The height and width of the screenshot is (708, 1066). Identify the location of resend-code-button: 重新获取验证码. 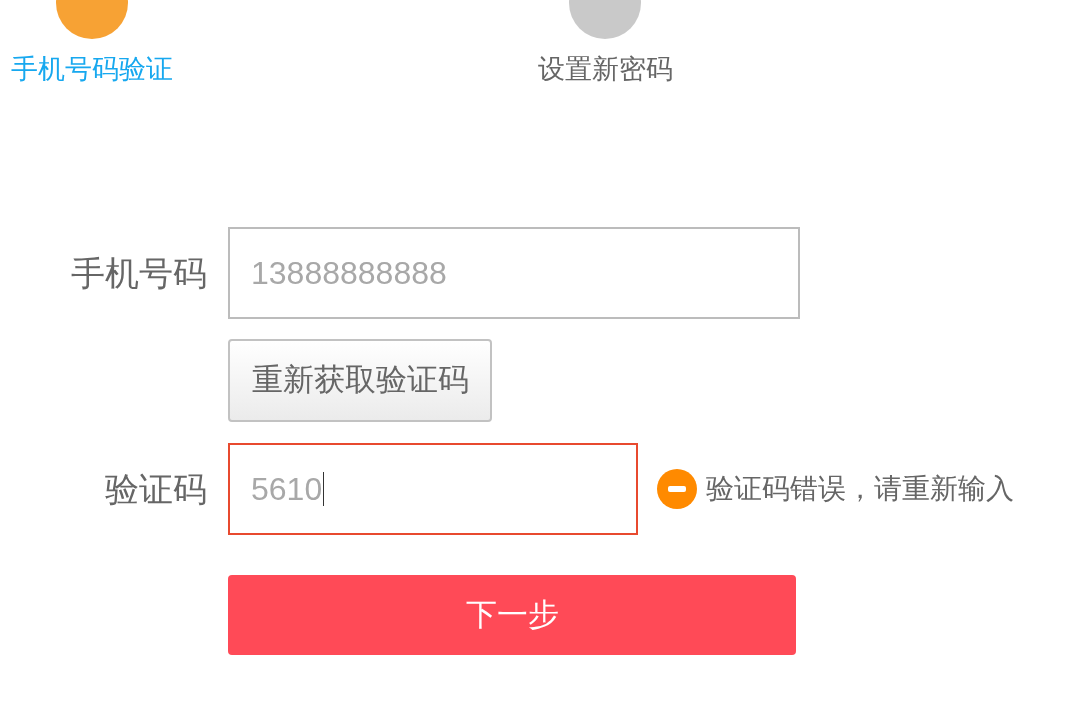
(360, 380).